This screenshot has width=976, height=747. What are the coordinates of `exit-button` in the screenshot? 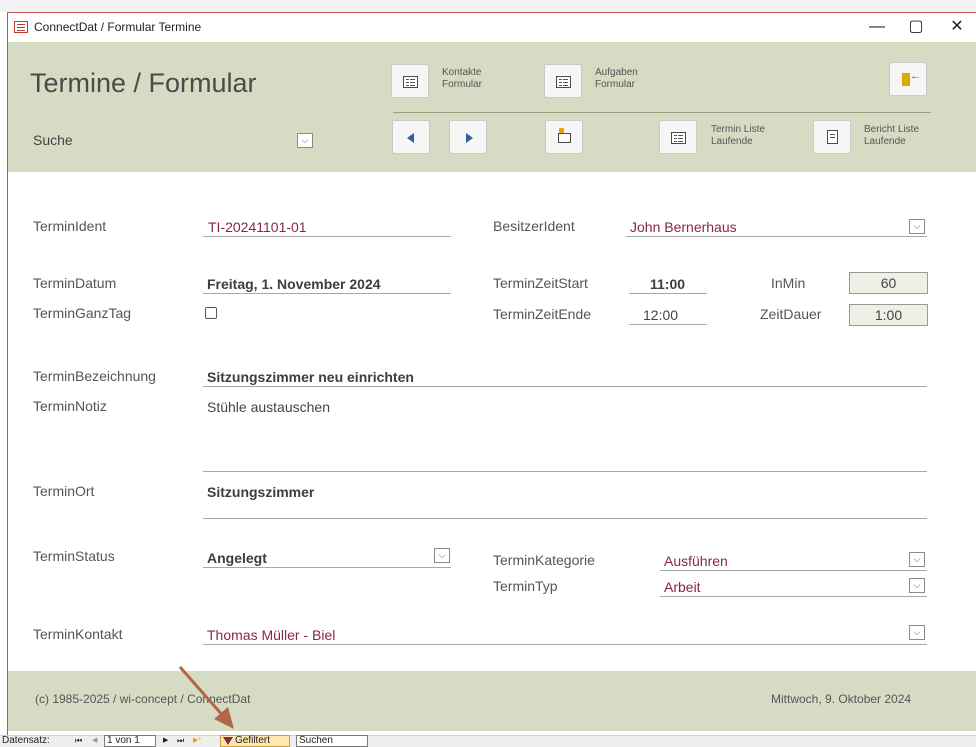 It's located at (908, 79).